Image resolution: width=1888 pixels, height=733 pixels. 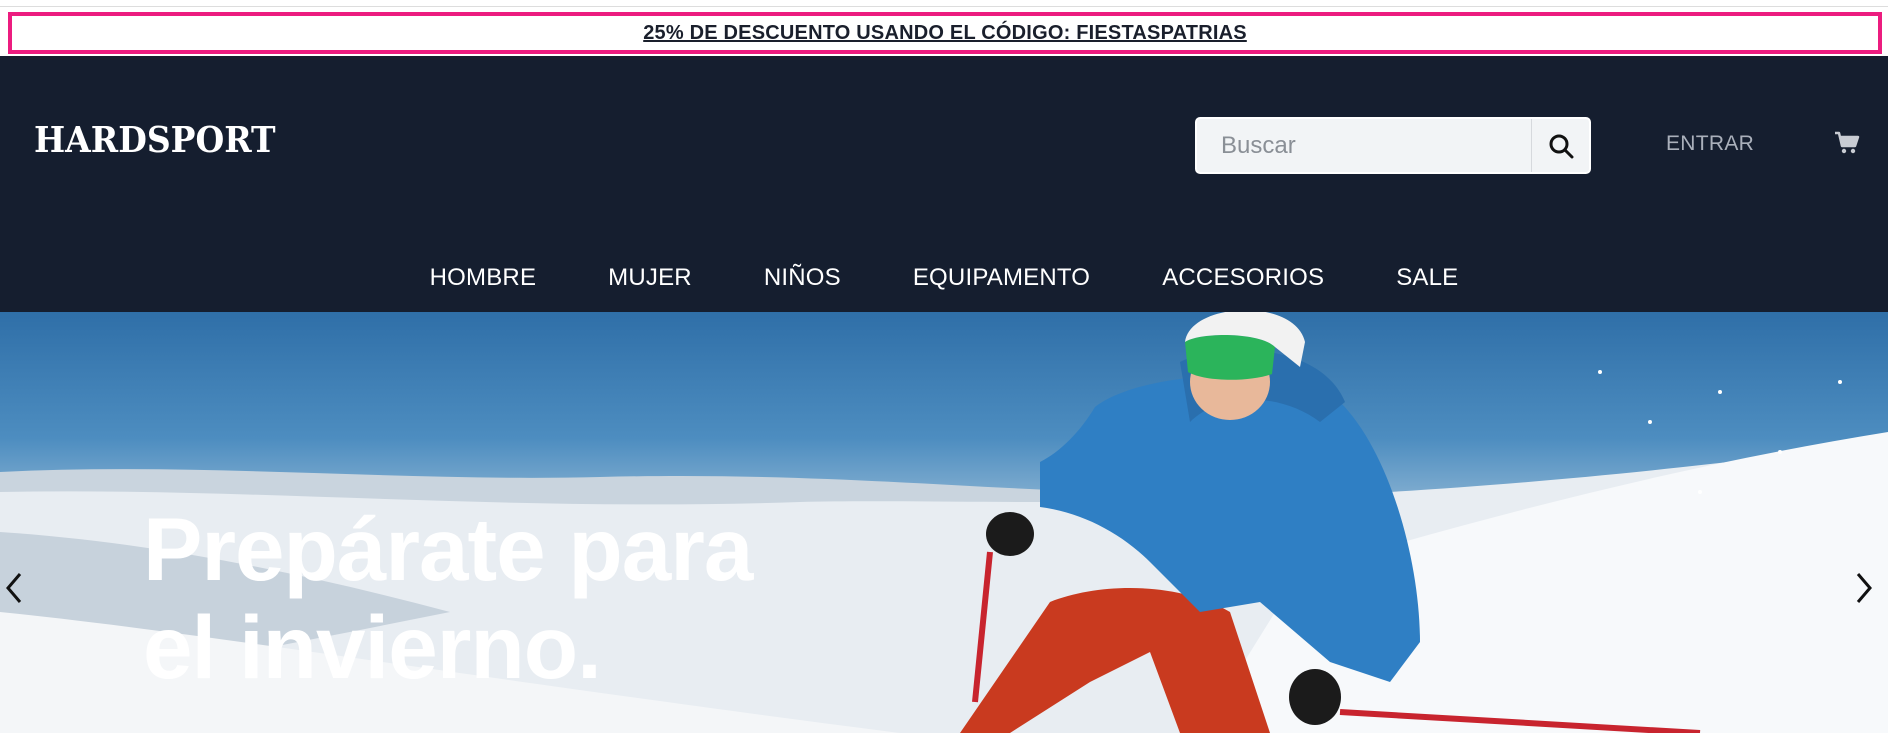 What do you see at coordinates (650, 278) in the screenshot?
I see `nav-item-mujer: MUJER` at bounding box center [650, 278].